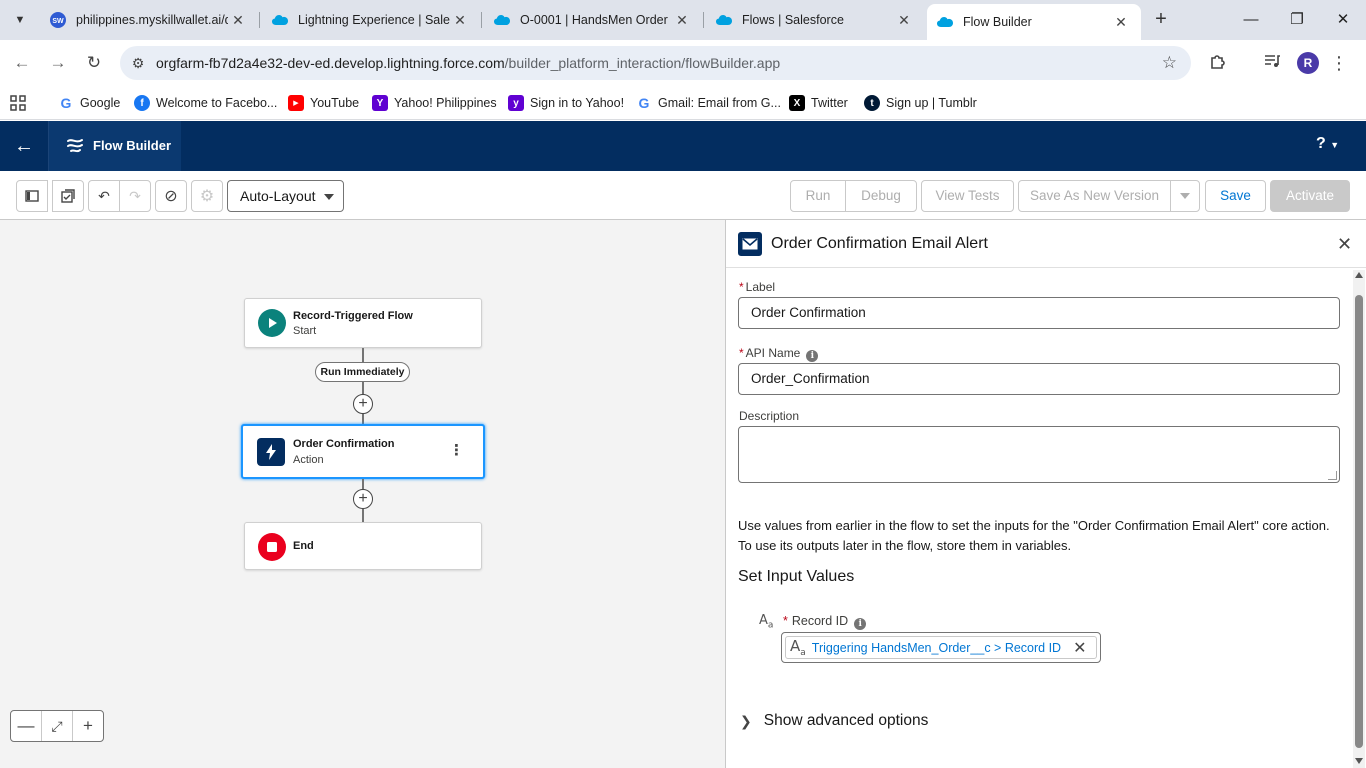 The height and width of the screenshot is (768, 1366). I want to click on scroll-up-icon, so click(1359, 275).